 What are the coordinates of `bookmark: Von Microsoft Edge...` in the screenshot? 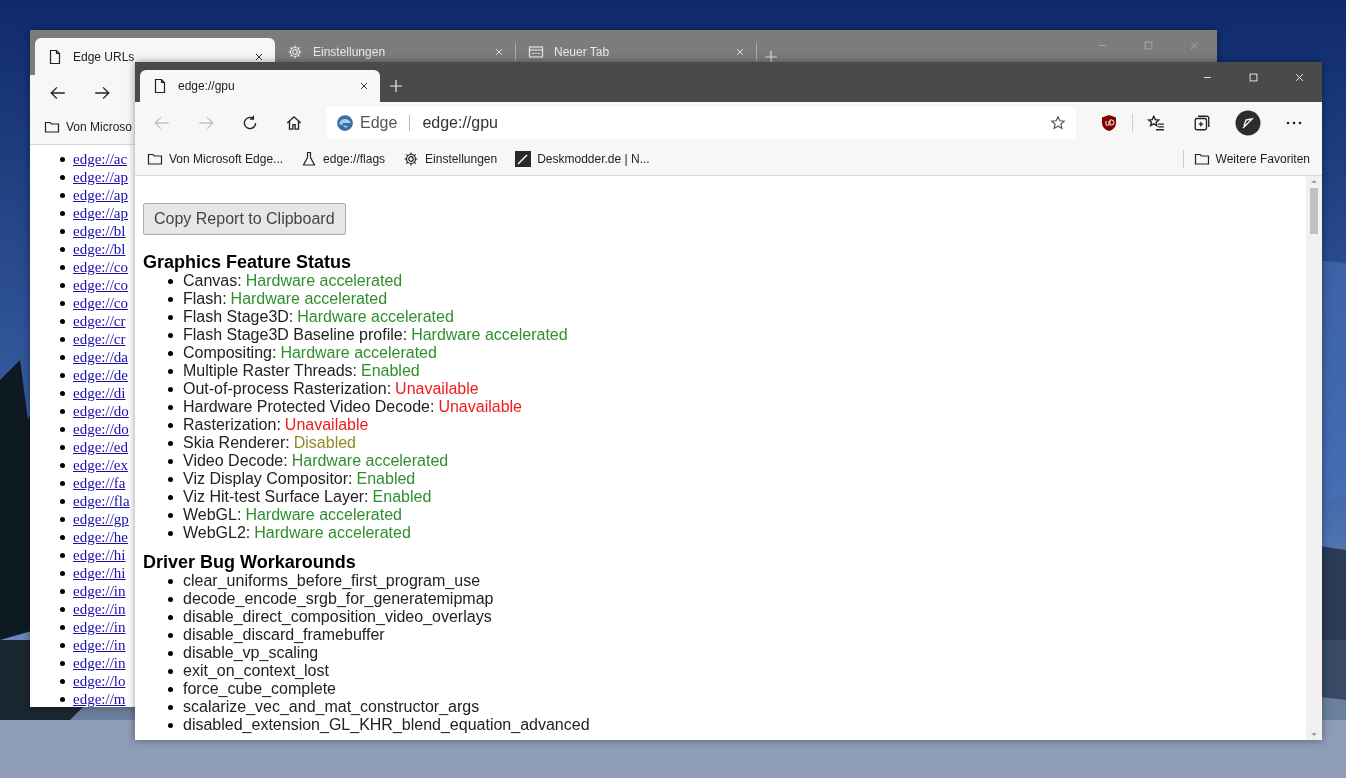 It's located at (215, 159).